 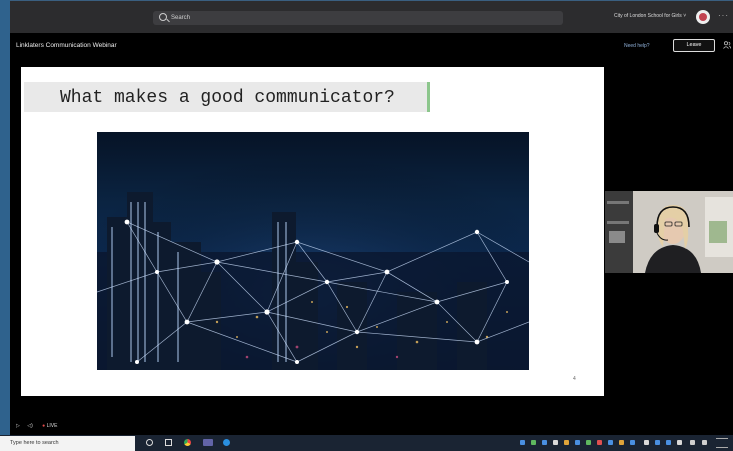 What do you see at coordinates (18, 426) in the screenshot?
I see `play-button: ▷` at bounding box center [18, 426].